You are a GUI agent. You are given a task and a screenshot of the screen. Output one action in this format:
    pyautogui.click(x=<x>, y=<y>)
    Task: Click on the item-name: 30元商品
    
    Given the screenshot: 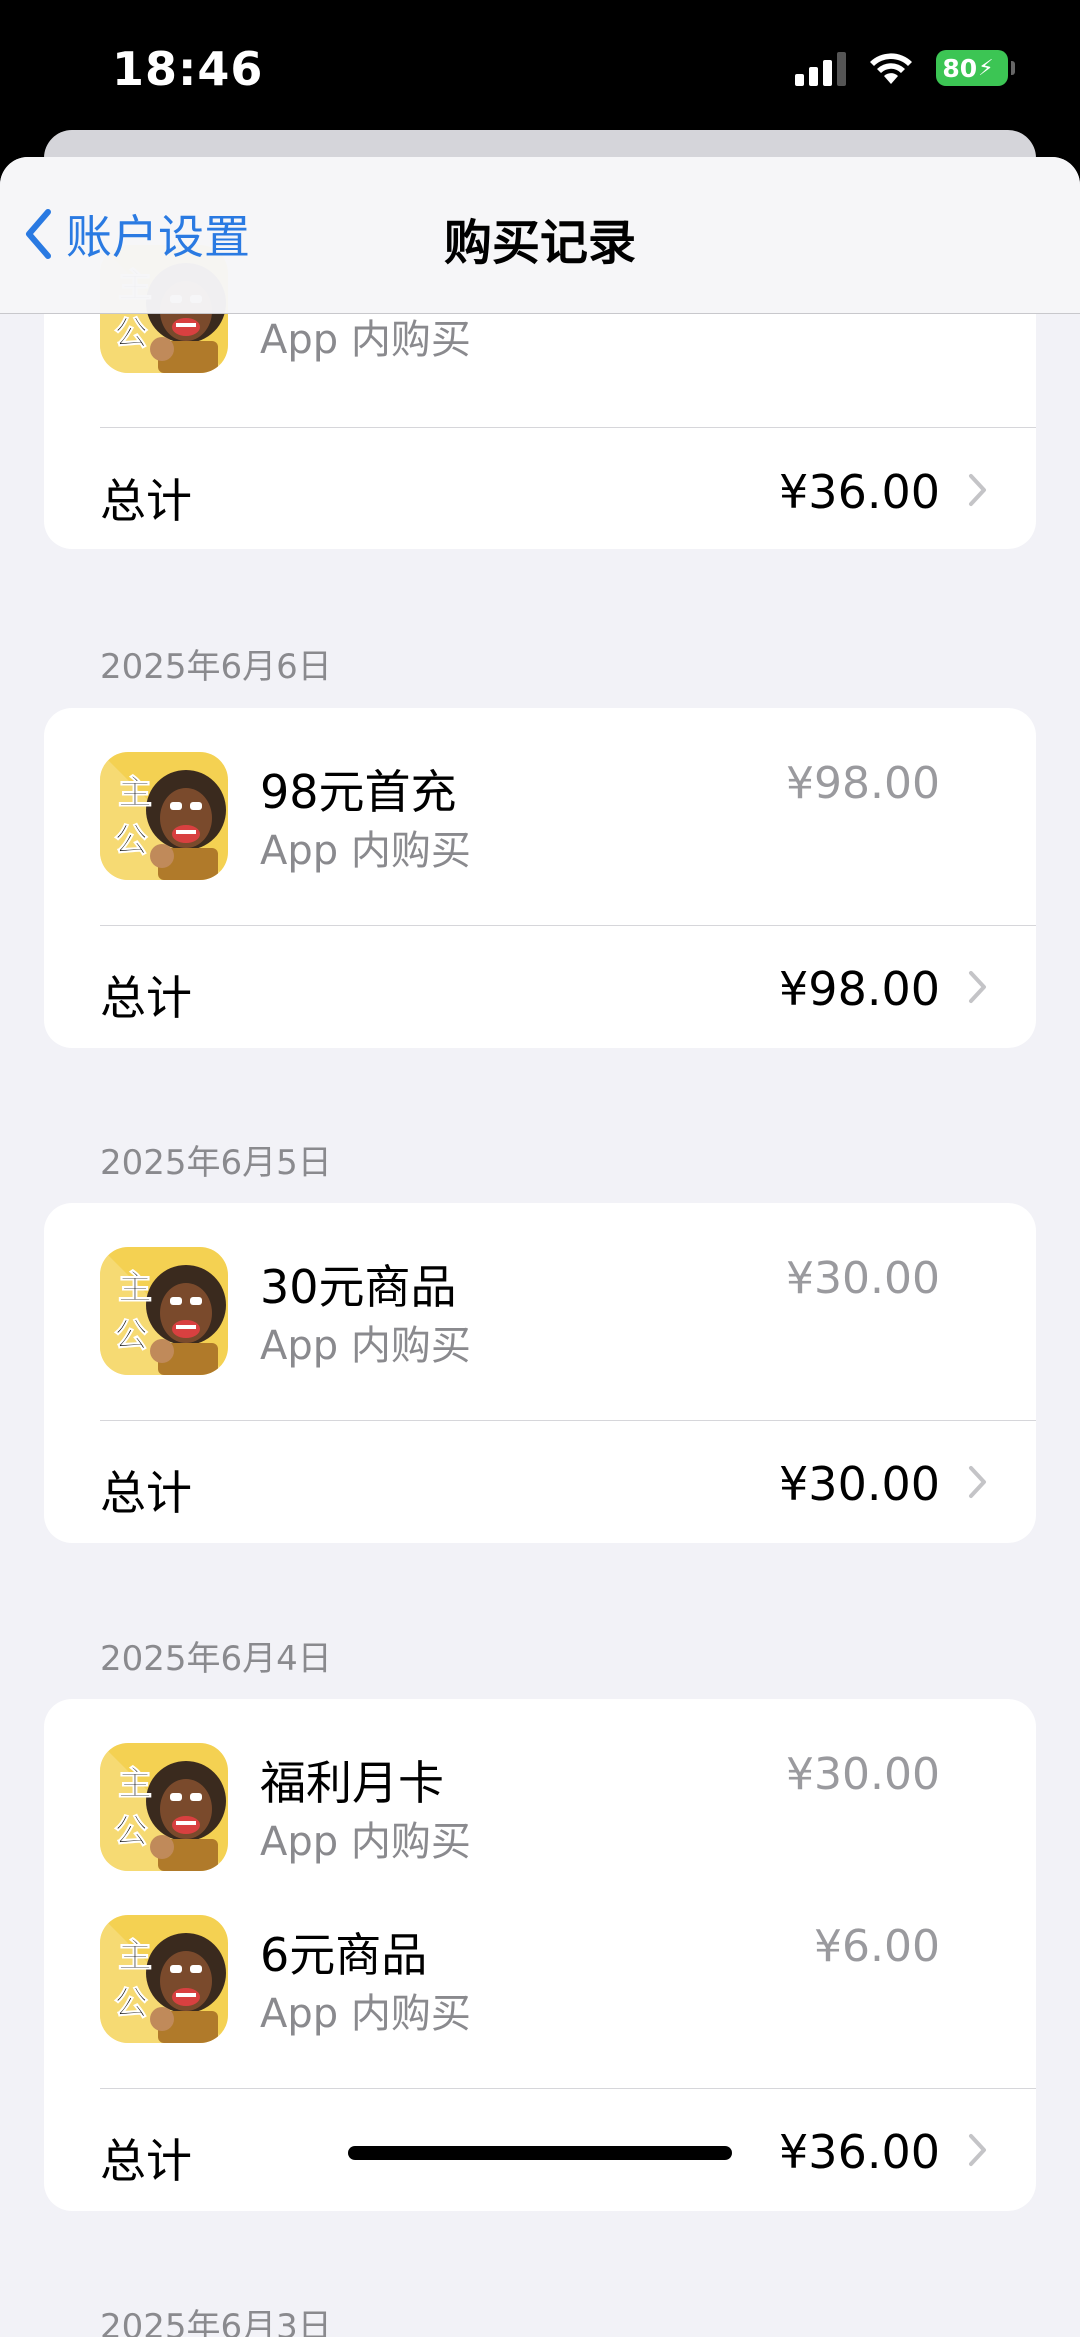 What is the action you would take?
    pyautogui.click(x=358, y=1287)
    